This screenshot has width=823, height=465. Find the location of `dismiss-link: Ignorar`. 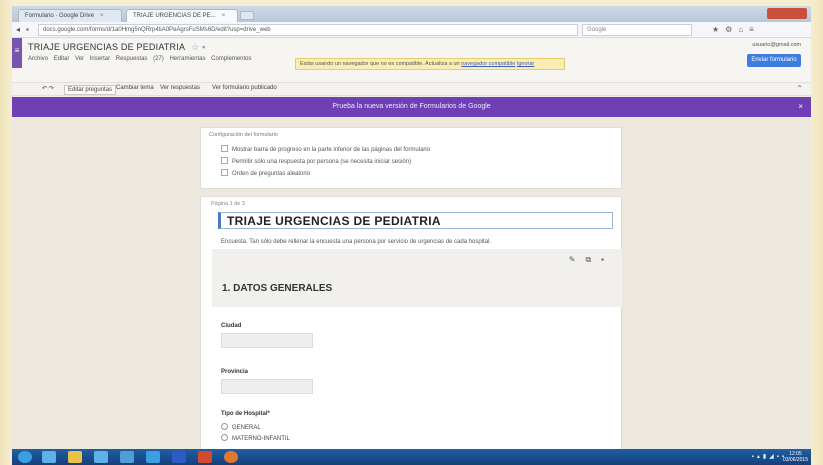

dismiss-link: Ignorar is located at coordinates (525, 64).